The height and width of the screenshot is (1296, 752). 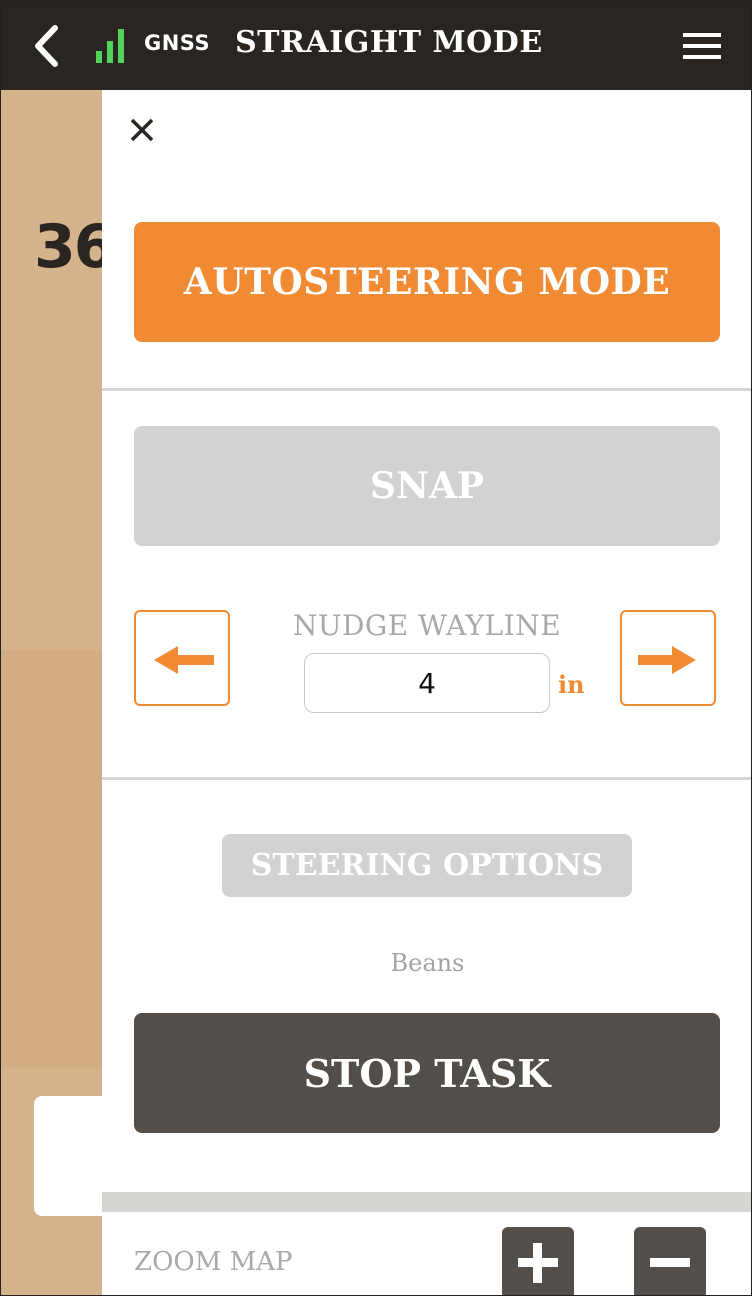 I want to click on top-bar: GNSS STRAIGHT MODE, so click(x=376, y=45).